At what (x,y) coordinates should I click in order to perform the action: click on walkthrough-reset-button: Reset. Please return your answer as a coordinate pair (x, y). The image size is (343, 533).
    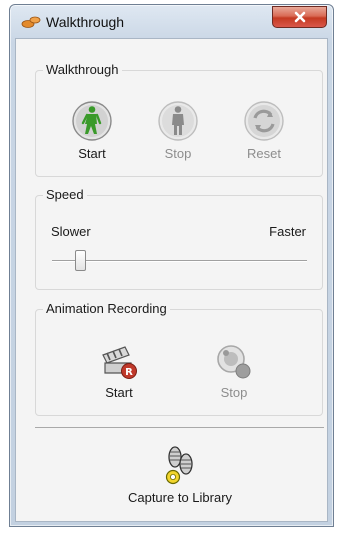
    Looking at the image, I should click on (264, 130).